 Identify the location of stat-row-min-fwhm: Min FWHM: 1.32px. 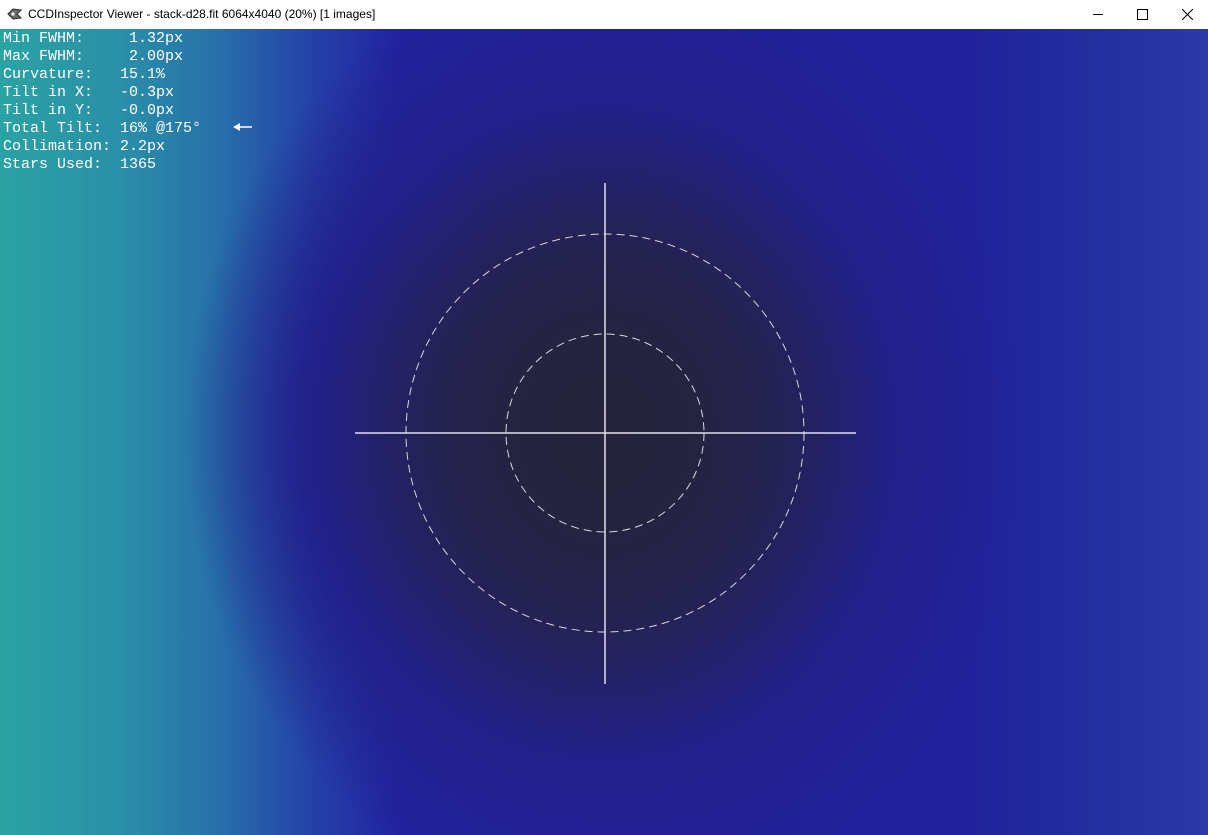
(102, 39).